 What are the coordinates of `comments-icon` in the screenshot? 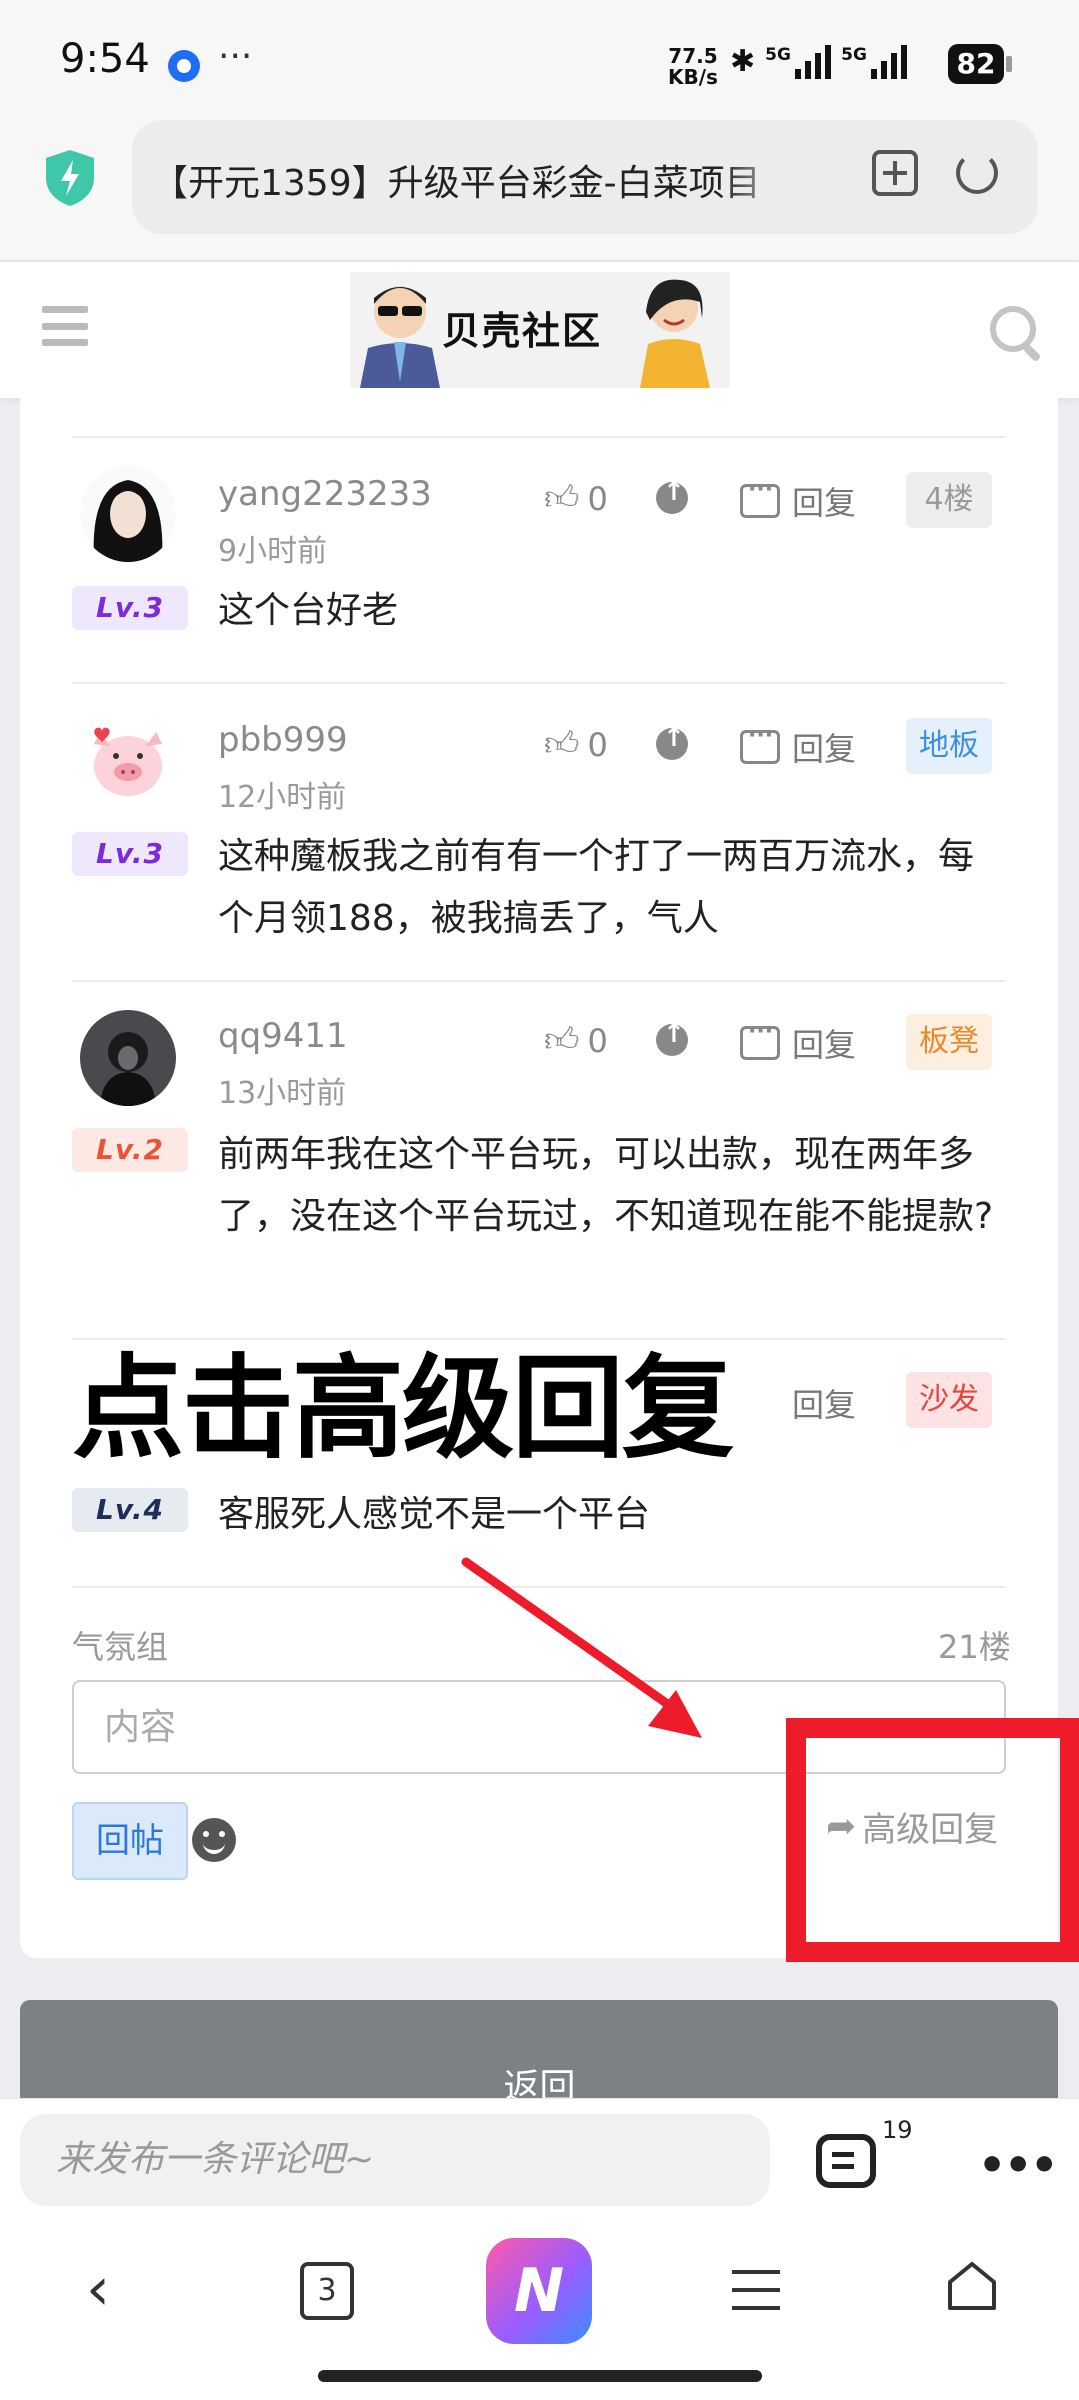 It's located at (846, 2161).